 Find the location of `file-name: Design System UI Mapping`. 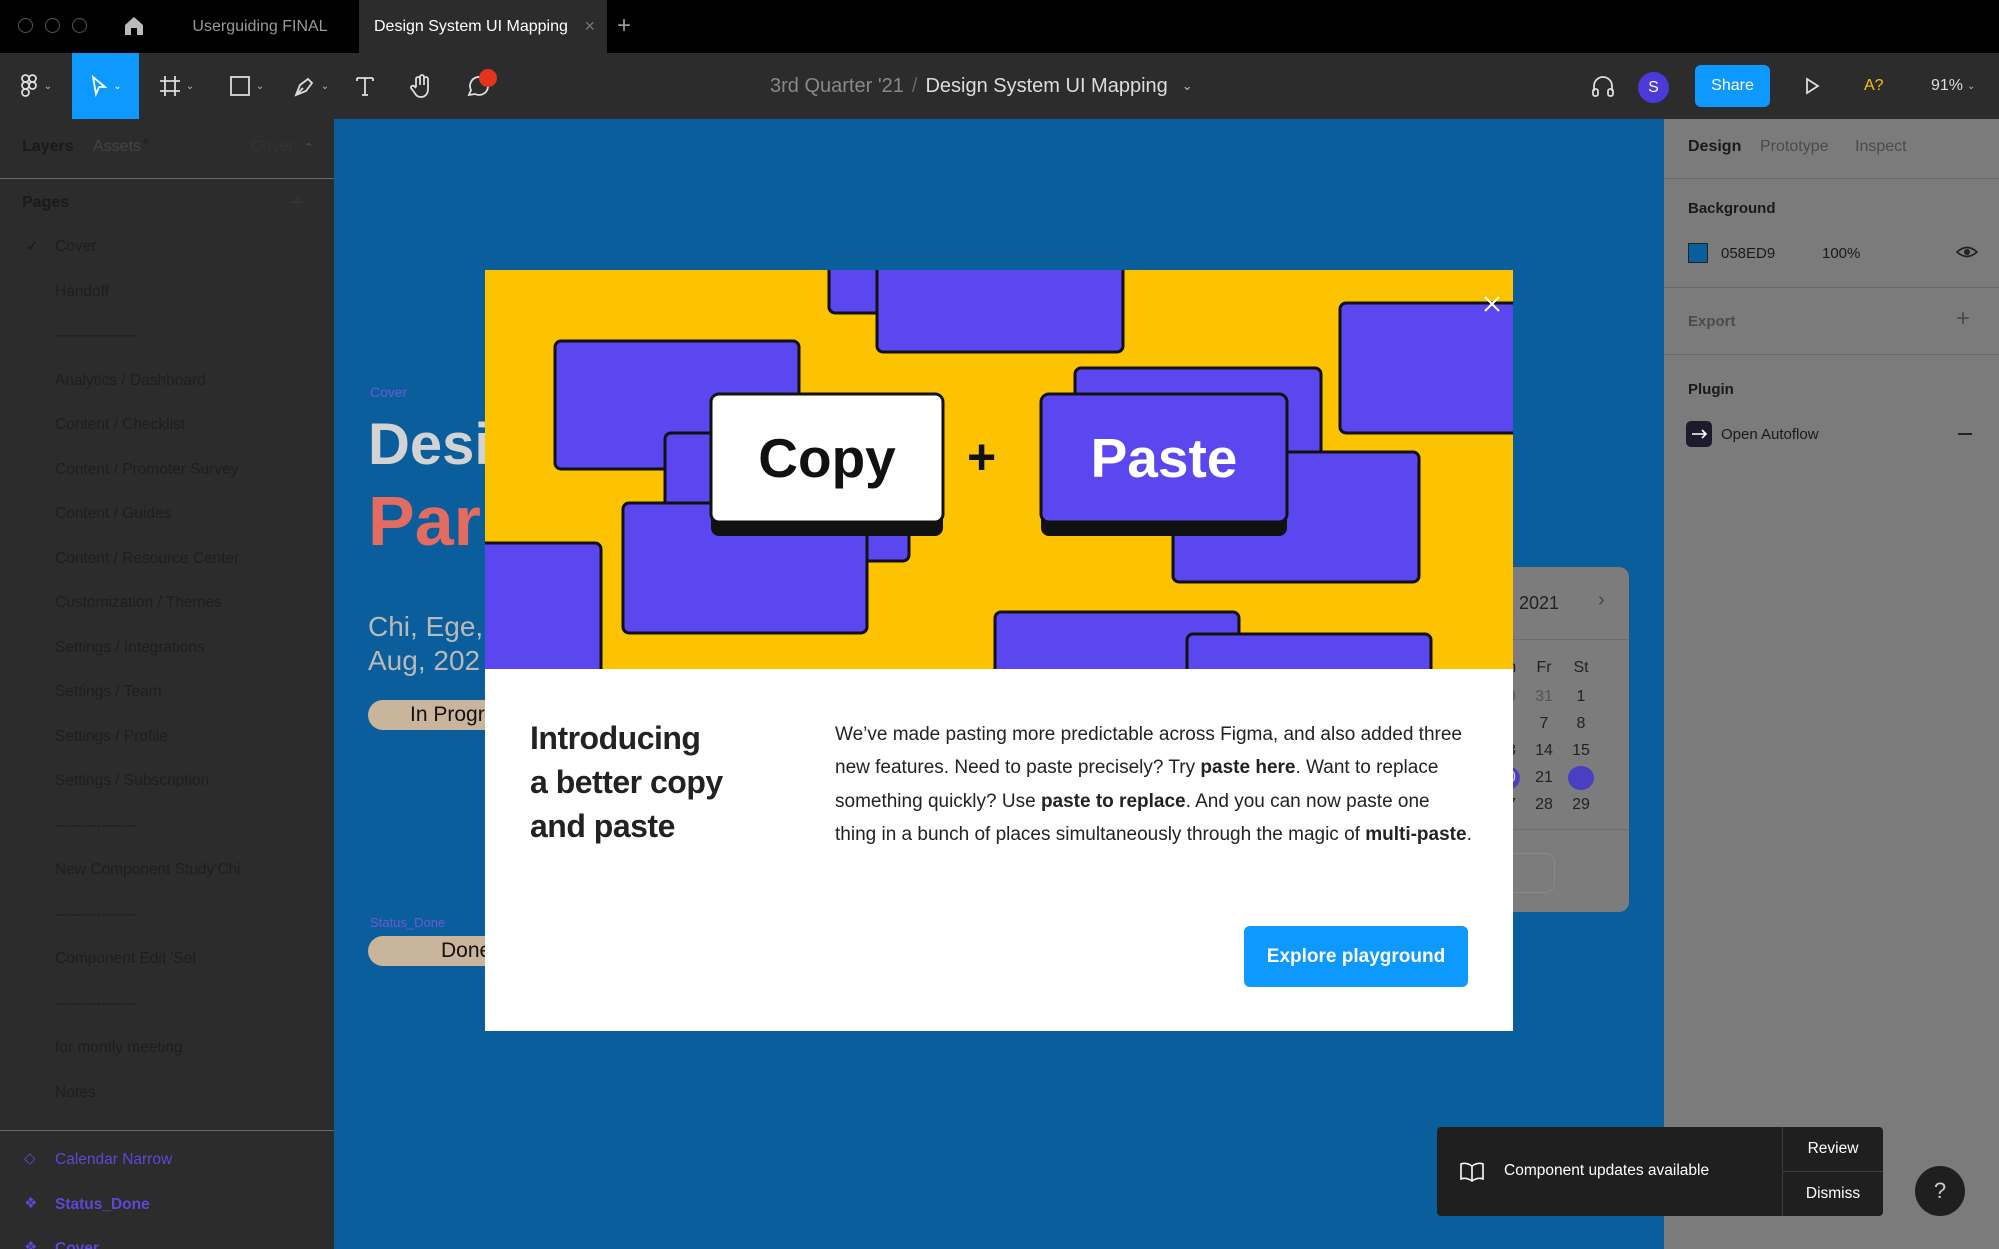

file-name: Design System UI Mapping is located at coordinates (1046, 86).